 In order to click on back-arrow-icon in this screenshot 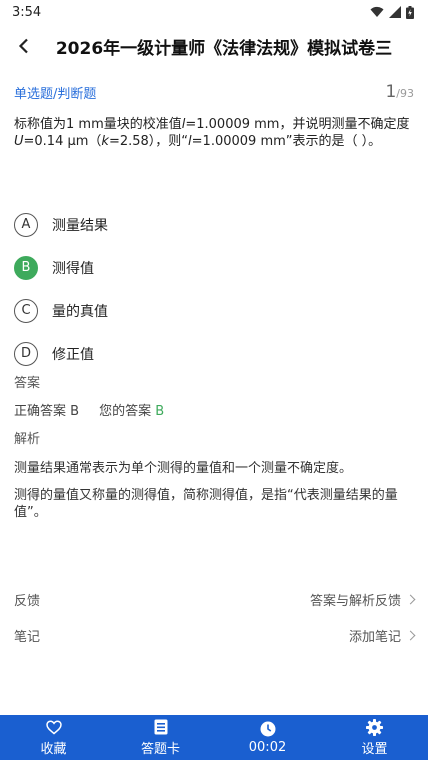, I will do `click(23, 46)`.